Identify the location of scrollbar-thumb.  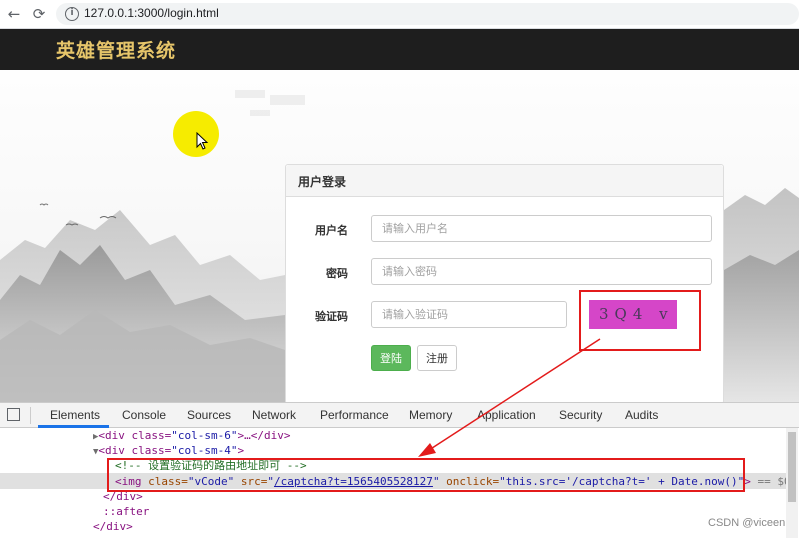
(792, 467).